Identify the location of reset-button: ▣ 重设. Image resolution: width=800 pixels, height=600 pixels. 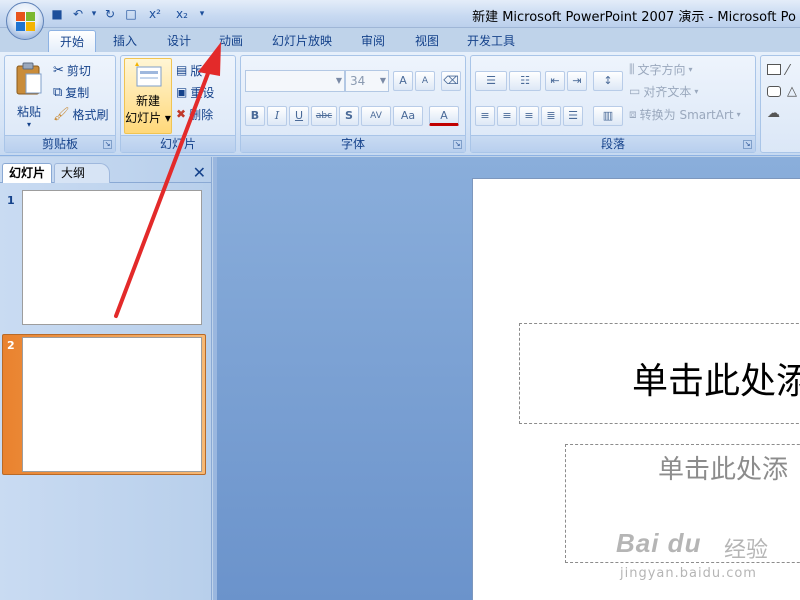
(195, 92).